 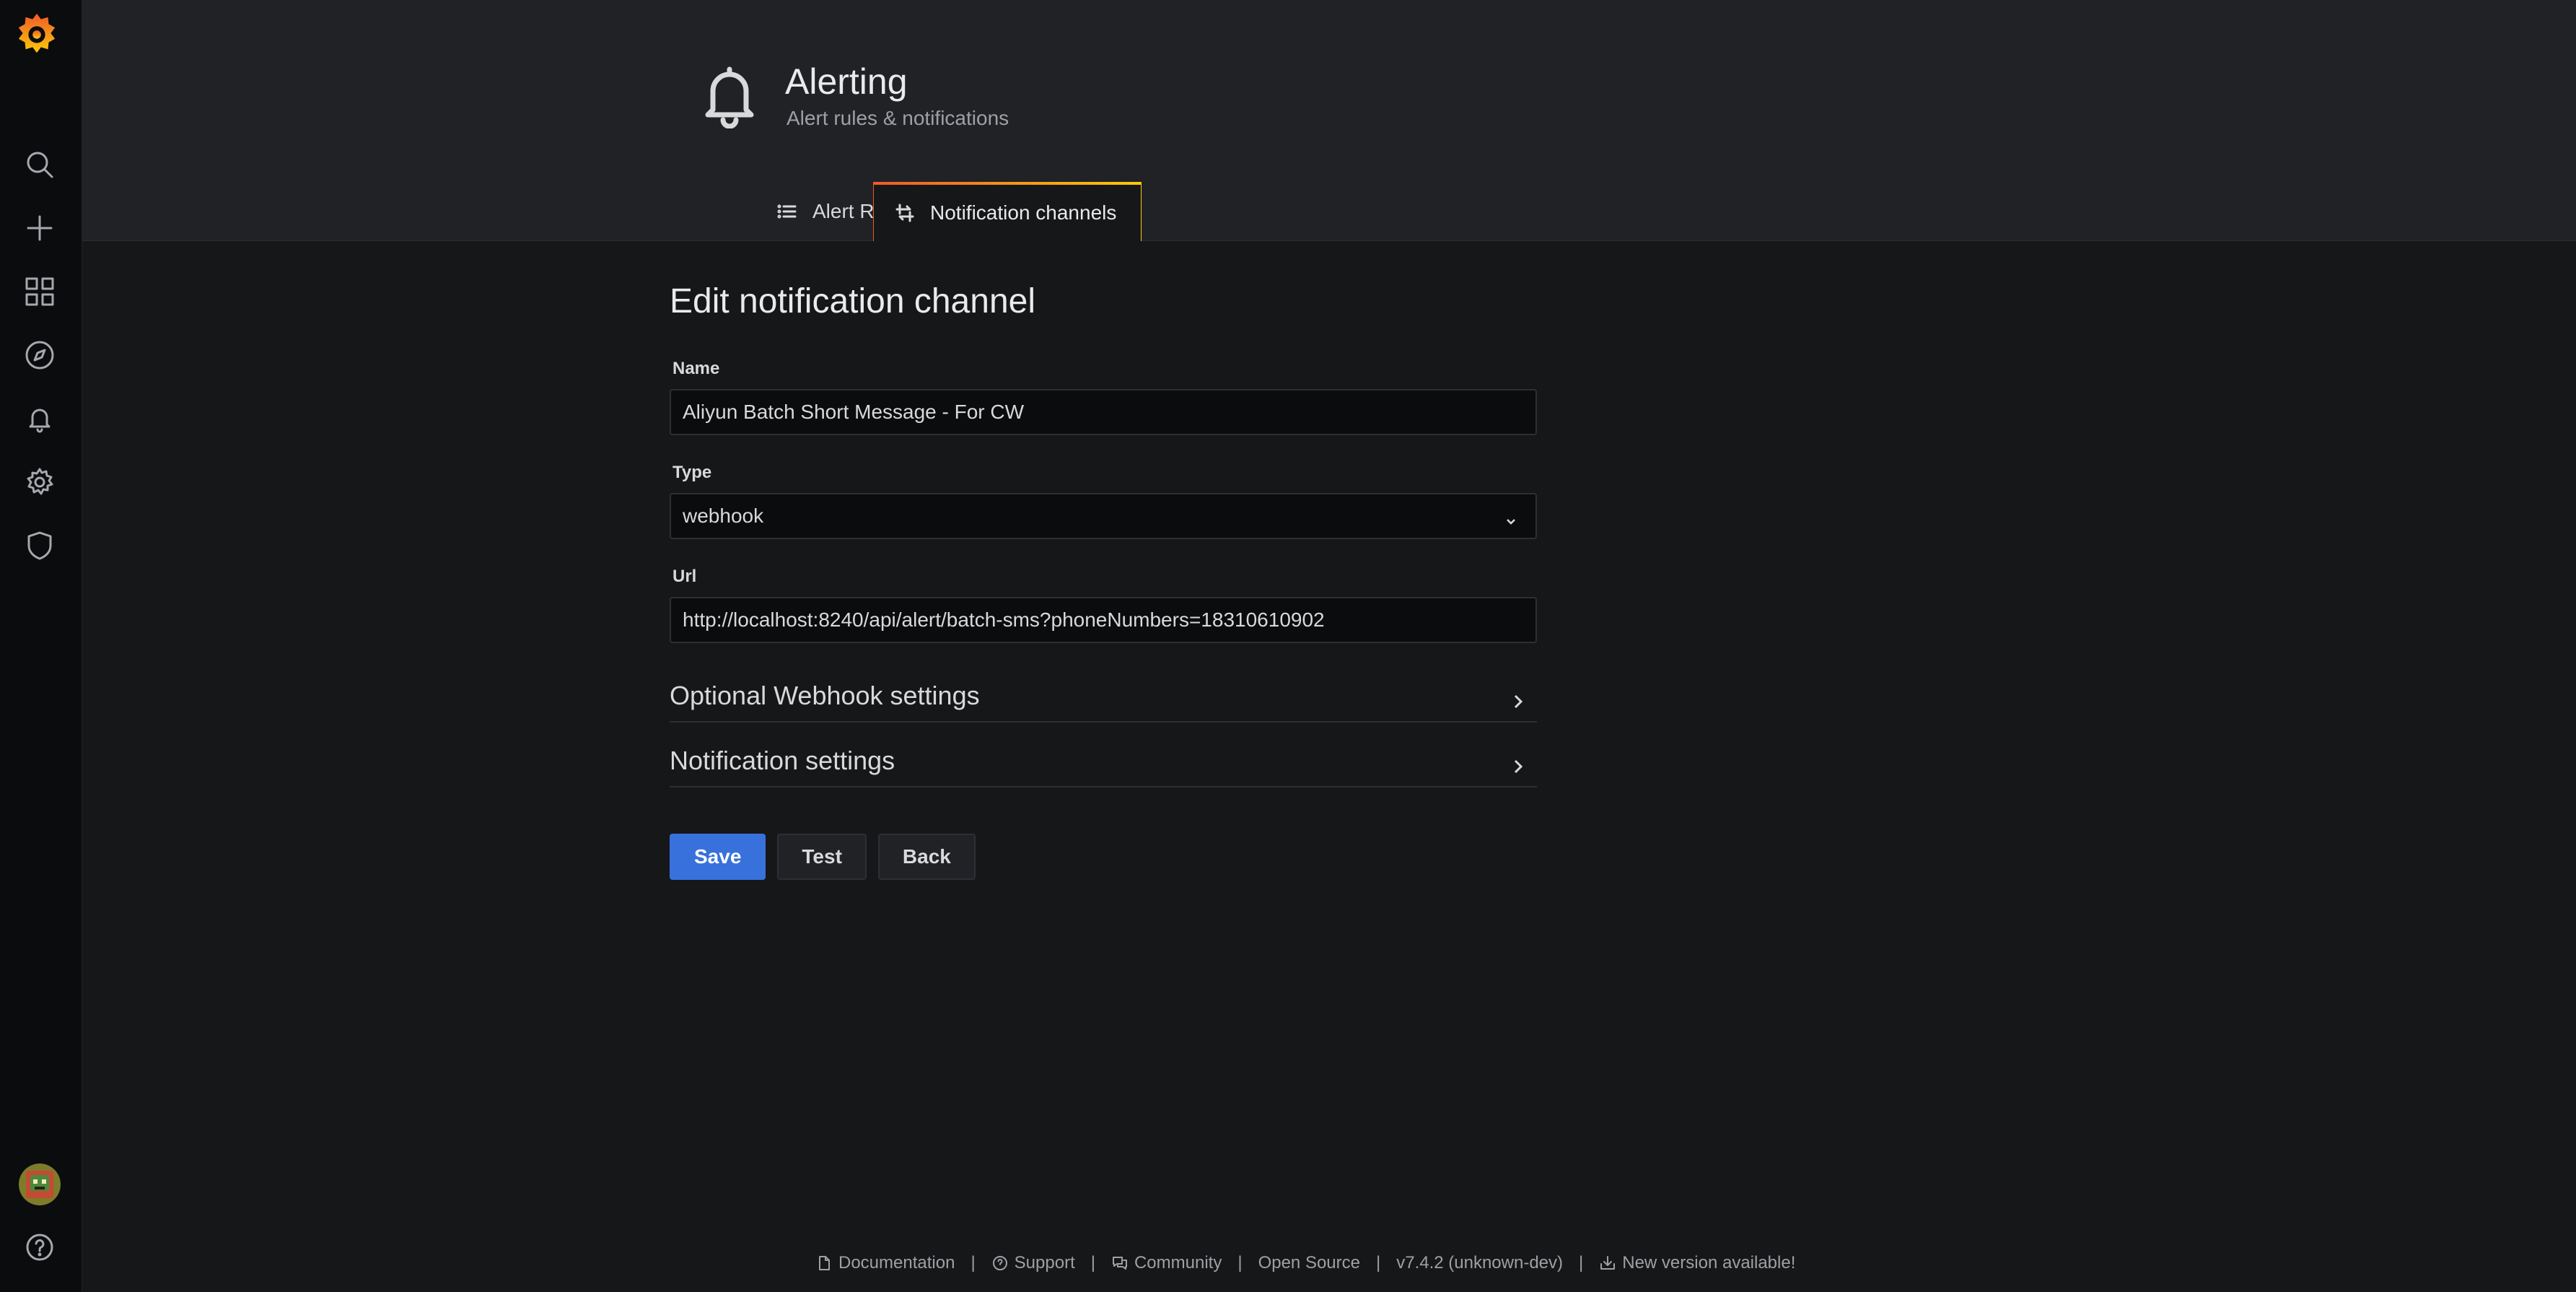 What do you see at coordinates (853, 301) in the screenshot?
I see `form-title: Edit notification channel` at bounding box center [853, 301].